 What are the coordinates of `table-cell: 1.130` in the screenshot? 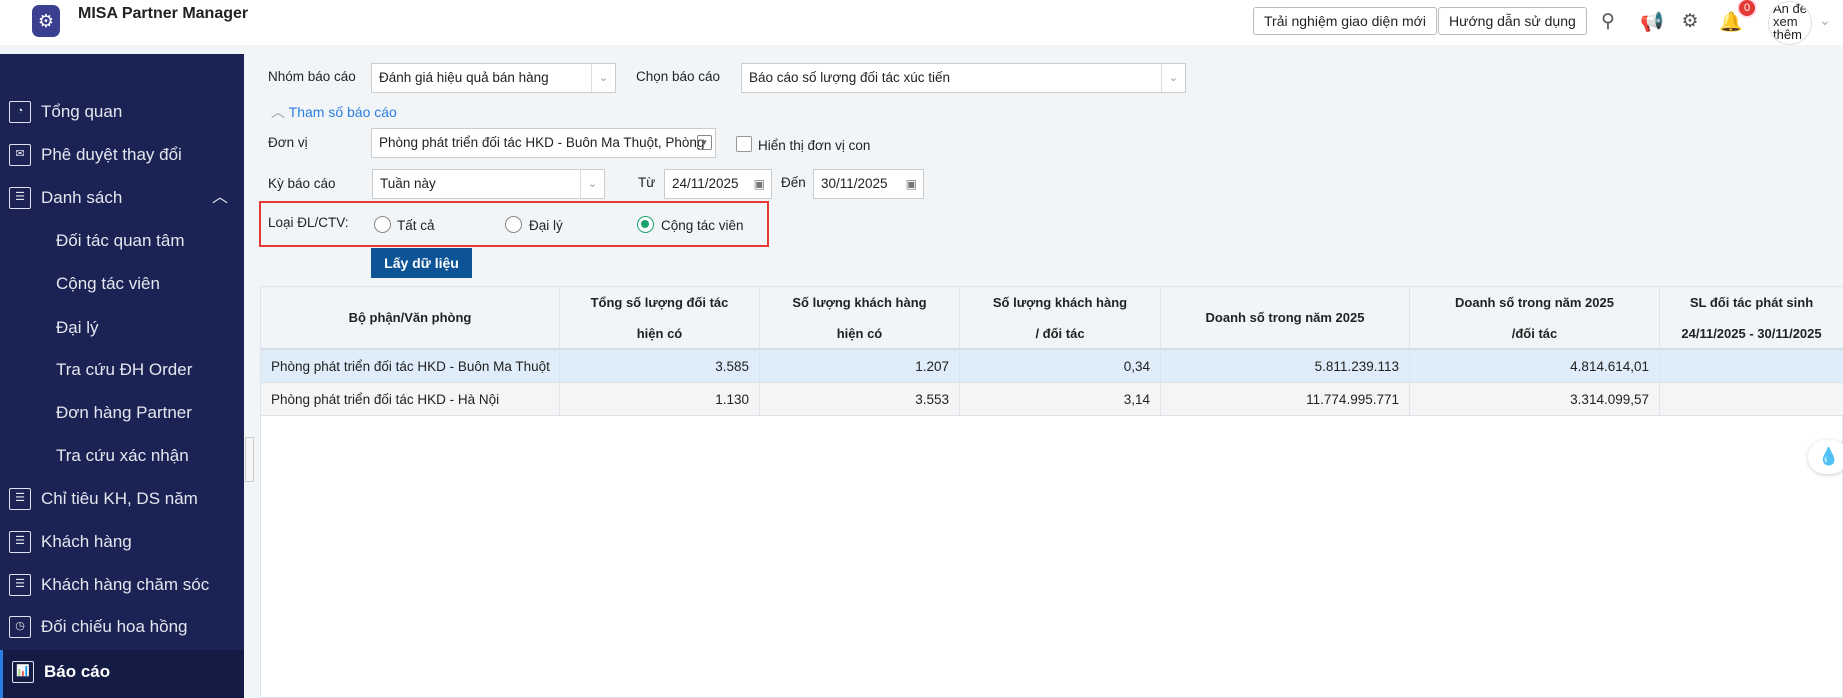 It's located at (660, 399).